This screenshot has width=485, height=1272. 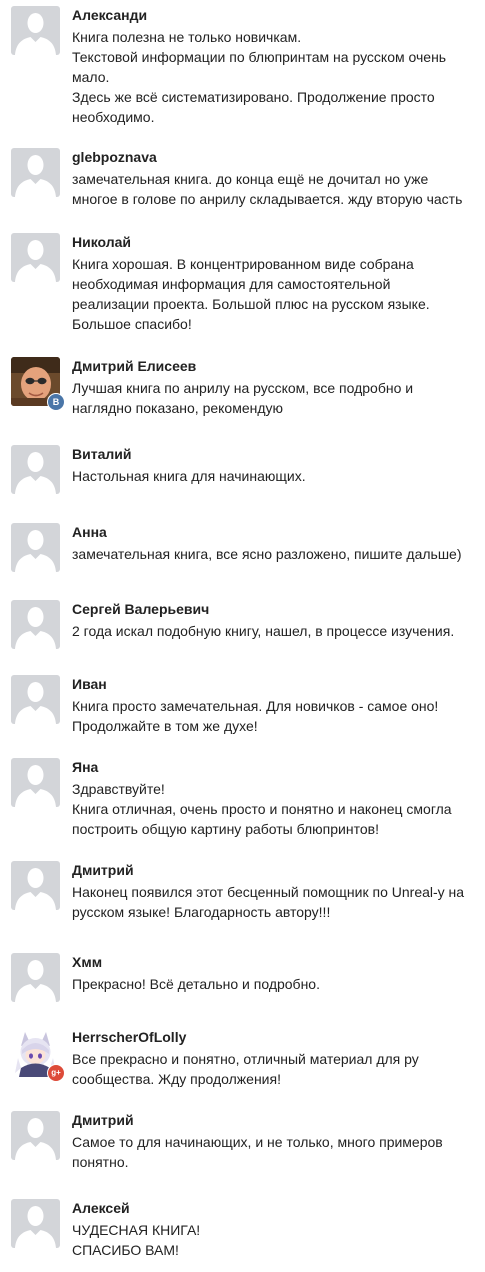 I want to click on google-plus-badge-icon: g+, so click(x=56, y=1073).